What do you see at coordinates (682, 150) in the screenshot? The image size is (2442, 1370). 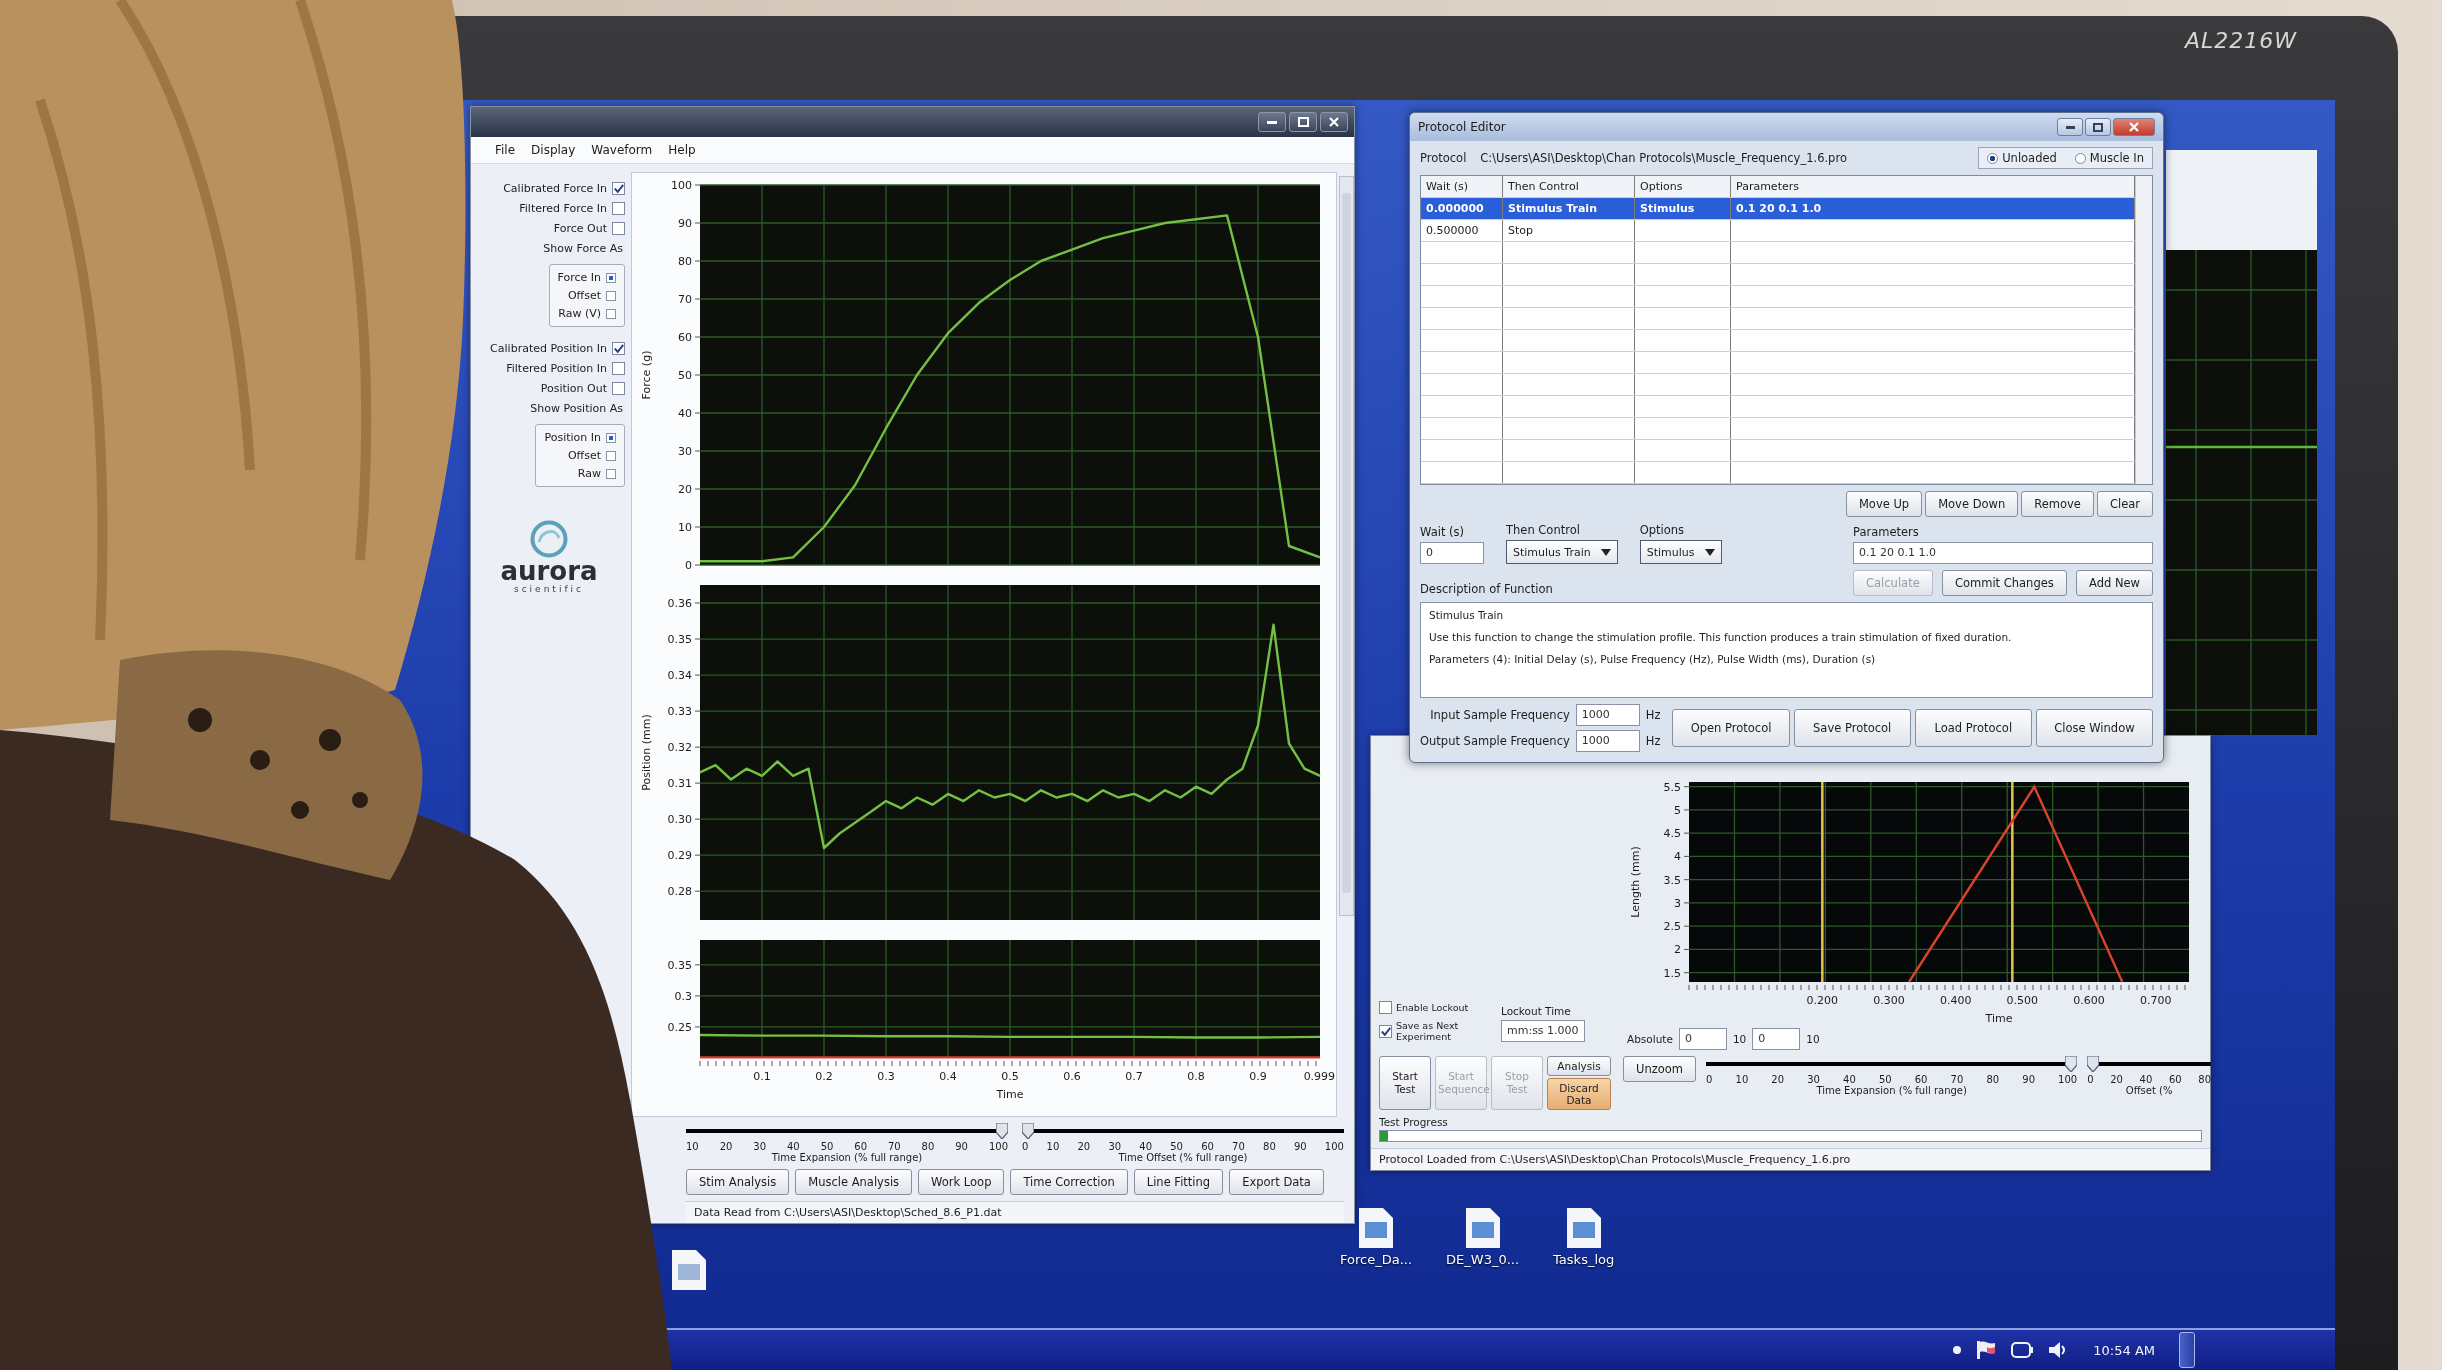 I see `menu-item: Help` at bounding box center [682, 150].